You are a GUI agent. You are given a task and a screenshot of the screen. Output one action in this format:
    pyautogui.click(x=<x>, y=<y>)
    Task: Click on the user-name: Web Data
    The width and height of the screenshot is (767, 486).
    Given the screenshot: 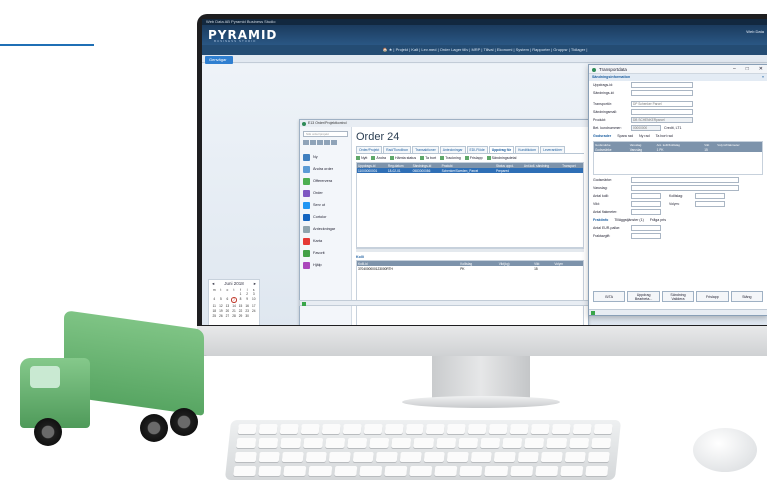 What is the action you would take?
    pyautogui.click(x=755, y=31)
    